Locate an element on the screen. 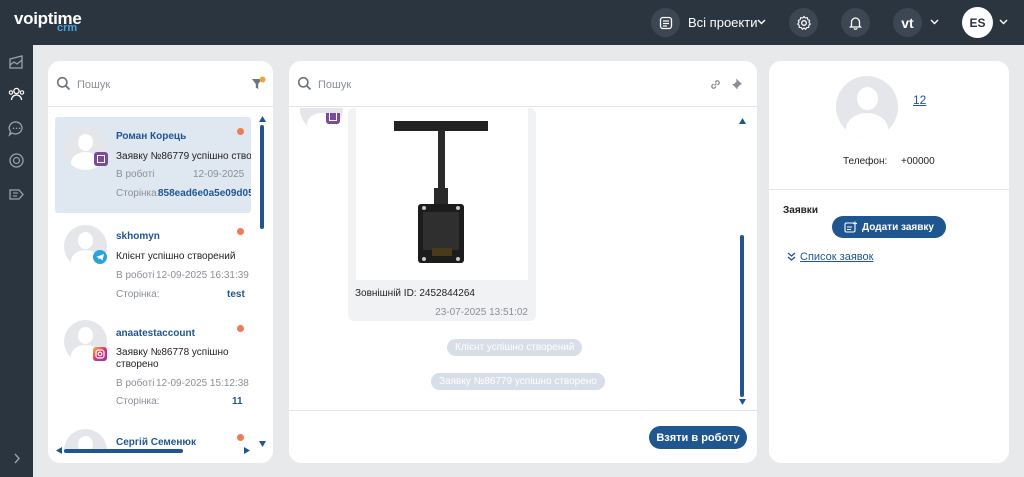 This screenshot has width=1024, height=477. chat-icon is located at coordinates (16, 128).